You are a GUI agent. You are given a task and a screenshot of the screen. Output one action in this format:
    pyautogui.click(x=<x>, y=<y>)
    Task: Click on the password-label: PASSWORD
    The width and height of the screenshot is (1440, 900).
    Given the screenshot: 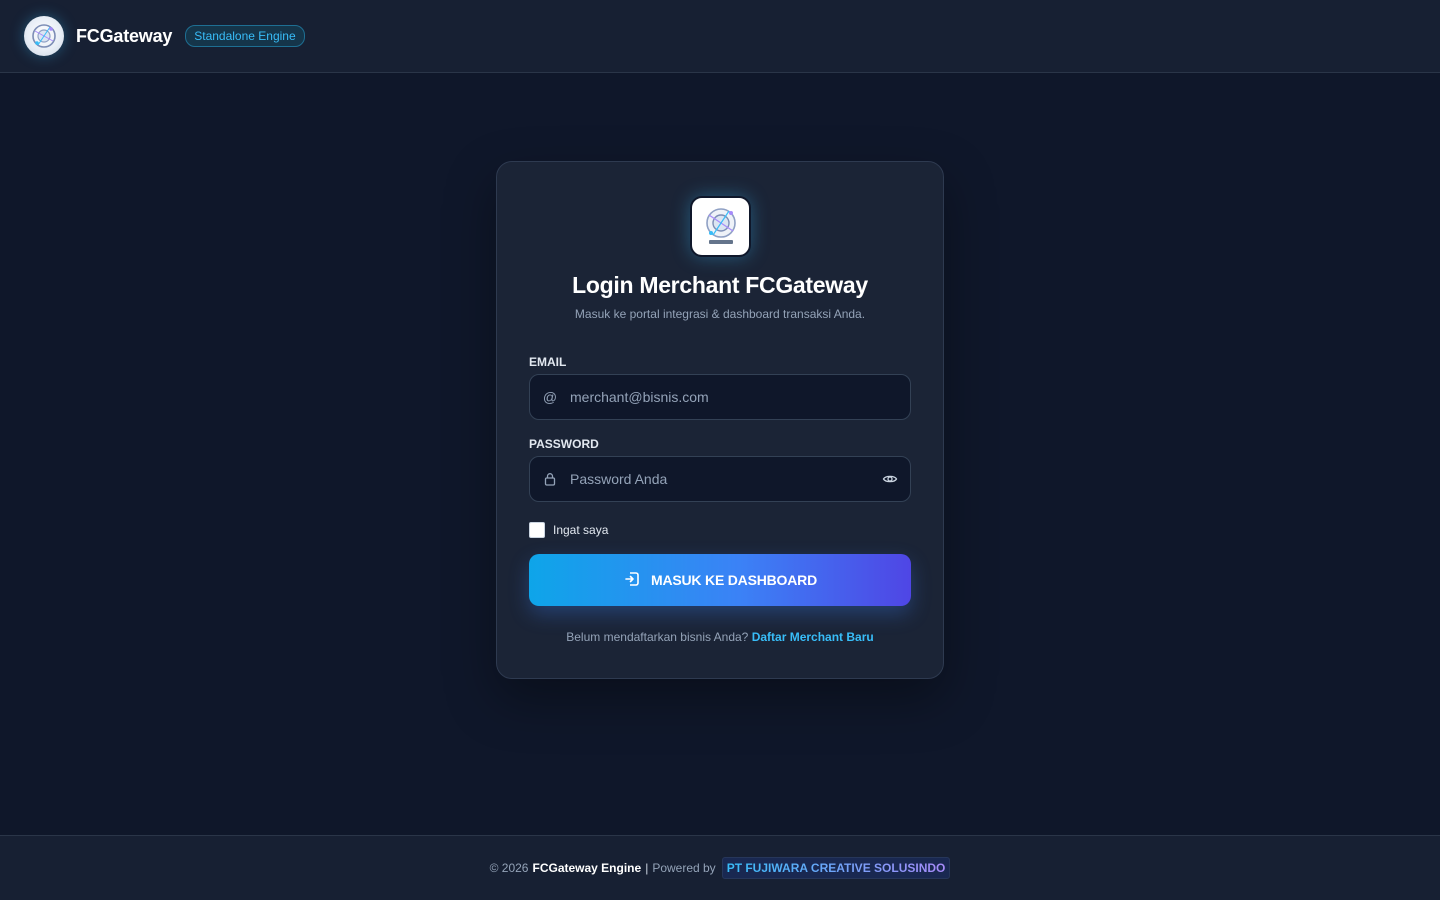 What is the action you would take?
    pyautogui.click(x=564, y=444)
    